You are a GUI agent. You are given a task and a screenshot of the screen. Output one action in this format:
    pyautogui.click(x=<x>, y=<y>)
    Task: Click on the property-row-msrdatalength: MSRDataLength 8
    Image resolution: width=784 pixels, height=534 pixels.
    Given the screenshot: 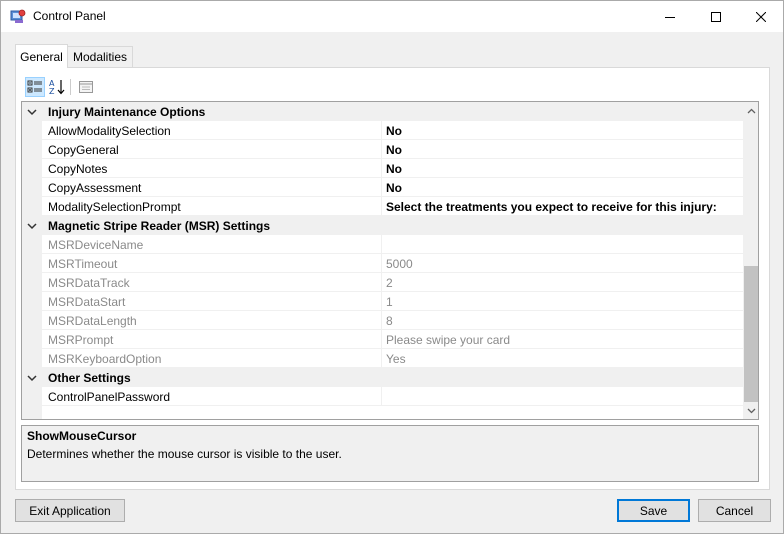 What is the action you would take?
    pyautogui.click(x=382, y=320)
    